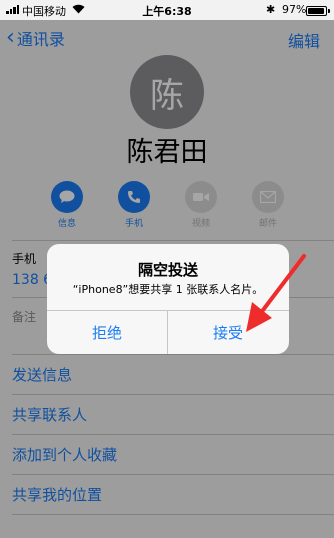 The height and width of the screenshot is (538, 334). Describe the element at coordinates (271, 9) in the screenshot. I see `bluetooth-icon: ✱` at that location.